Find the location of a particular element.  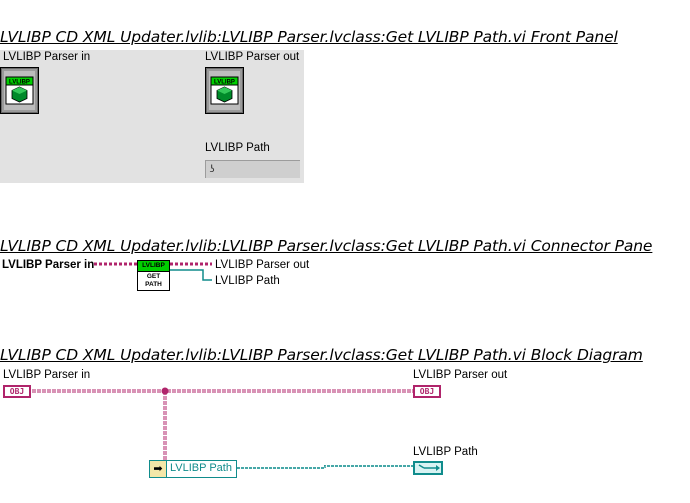

connector-path-wire is located at coordinates (191, 275).